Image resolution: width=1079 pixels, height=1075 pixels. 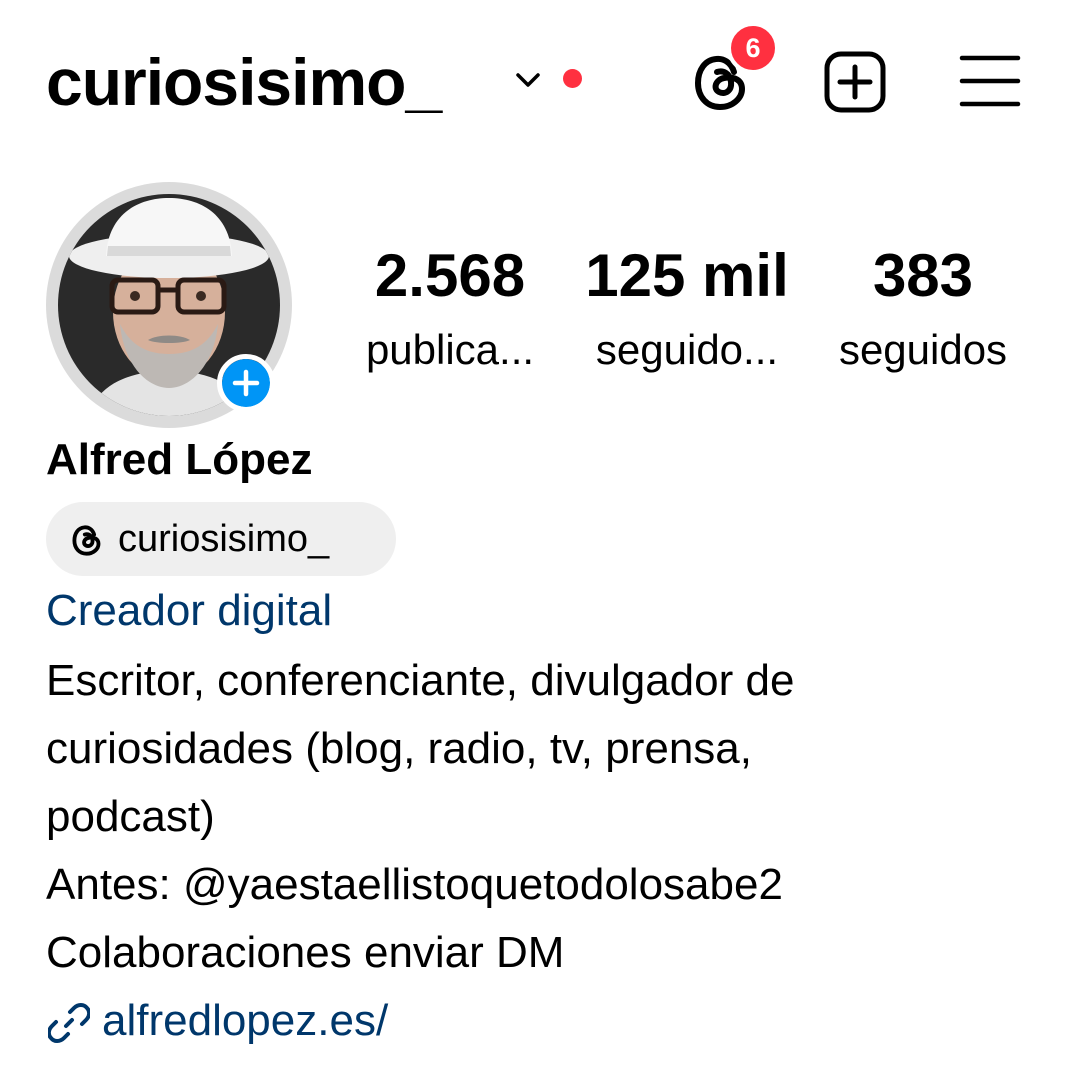 What do you see at coordinates (450, 275) in the screenshot?
I see `stat-value: 2.568` at bounding box center [450, 275].